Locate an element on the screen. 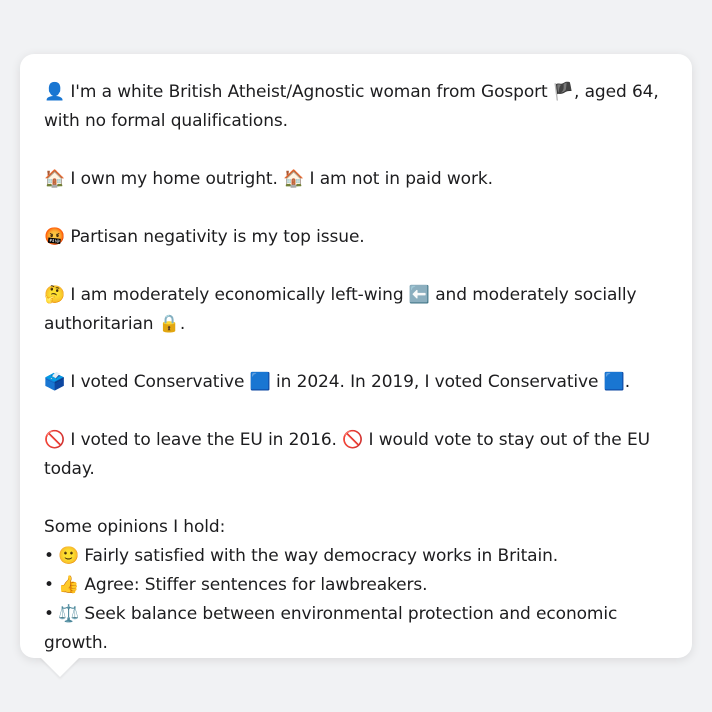  issue-text: Partisan negativity is my top issue. is located at coordinates (215, 237).